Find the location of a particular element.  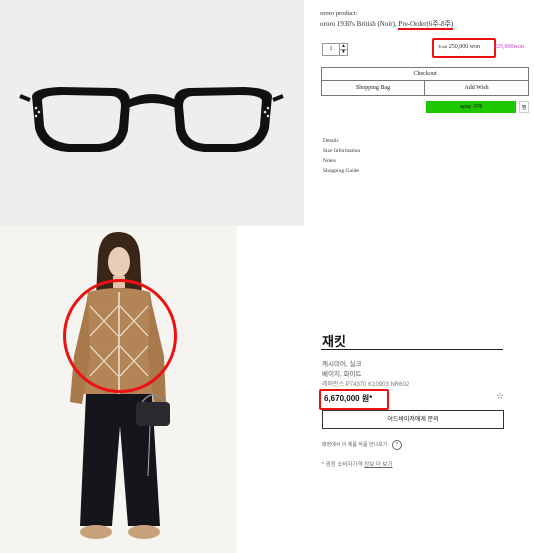

size-information-link: Size Information is located at coordinates (341, 151).